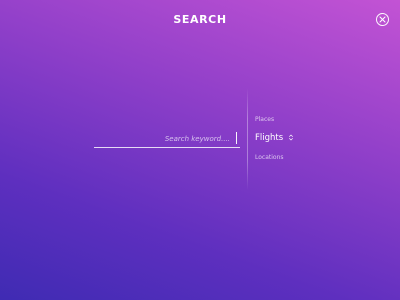 The width and height of the screenshot is (400, 300). Describe the element at coordinates (236, 138) in the screenshot. I see `text-cursor` at that location.